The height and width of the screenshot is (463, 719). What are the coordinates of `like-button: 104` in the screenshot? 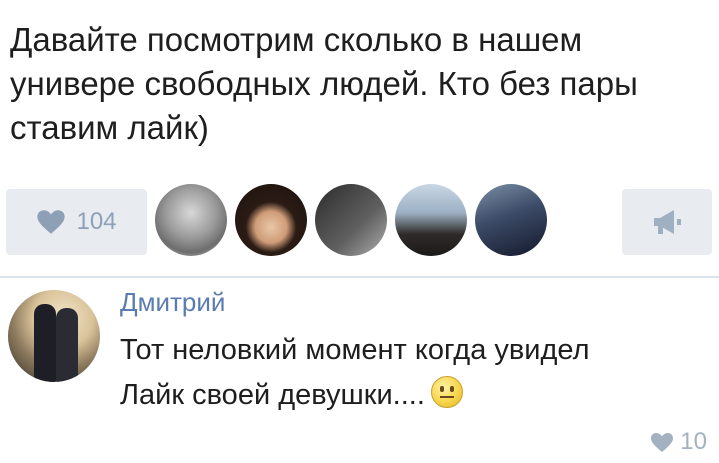 It's located at (76, 222).